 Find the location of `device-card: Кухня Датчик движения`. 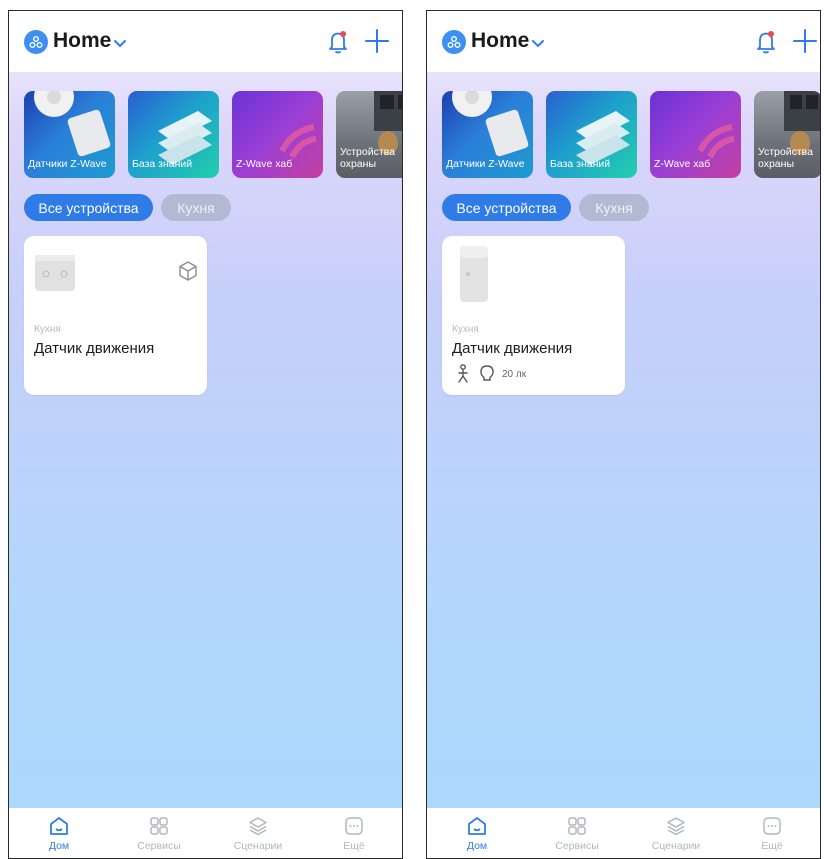

device-card: Кухня Датчик движения is located at coordinates (115, 315).